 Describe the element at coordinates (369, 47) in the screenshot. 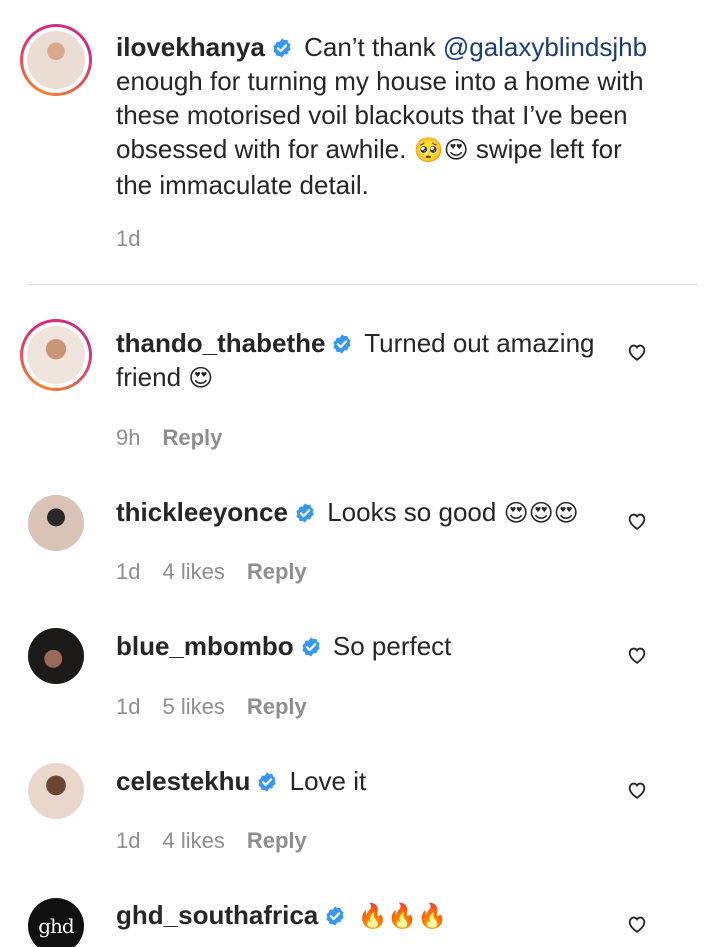

I see `caption-body: Can’t thank` at that location.